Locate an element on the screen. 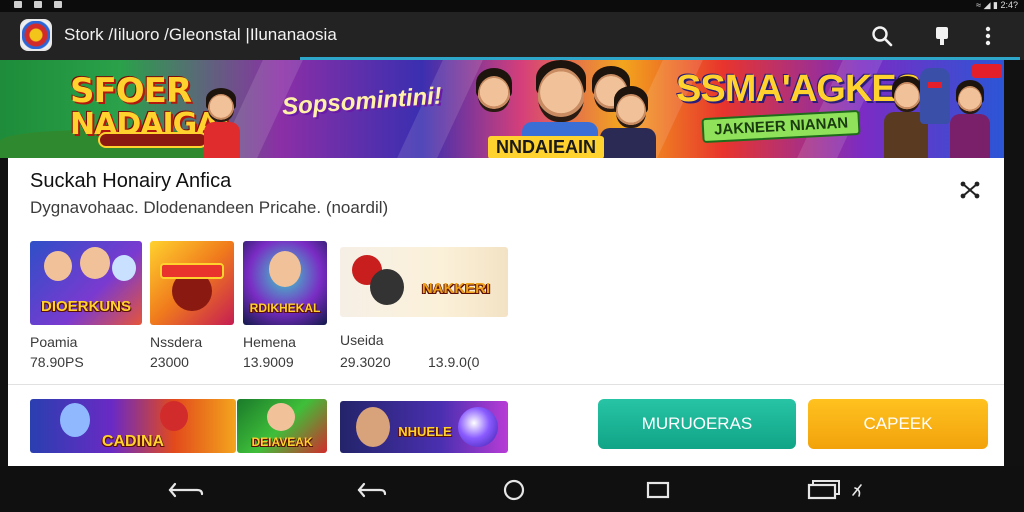  game-tile-title: DIOERKUNS is located at coordinates (85, 306).